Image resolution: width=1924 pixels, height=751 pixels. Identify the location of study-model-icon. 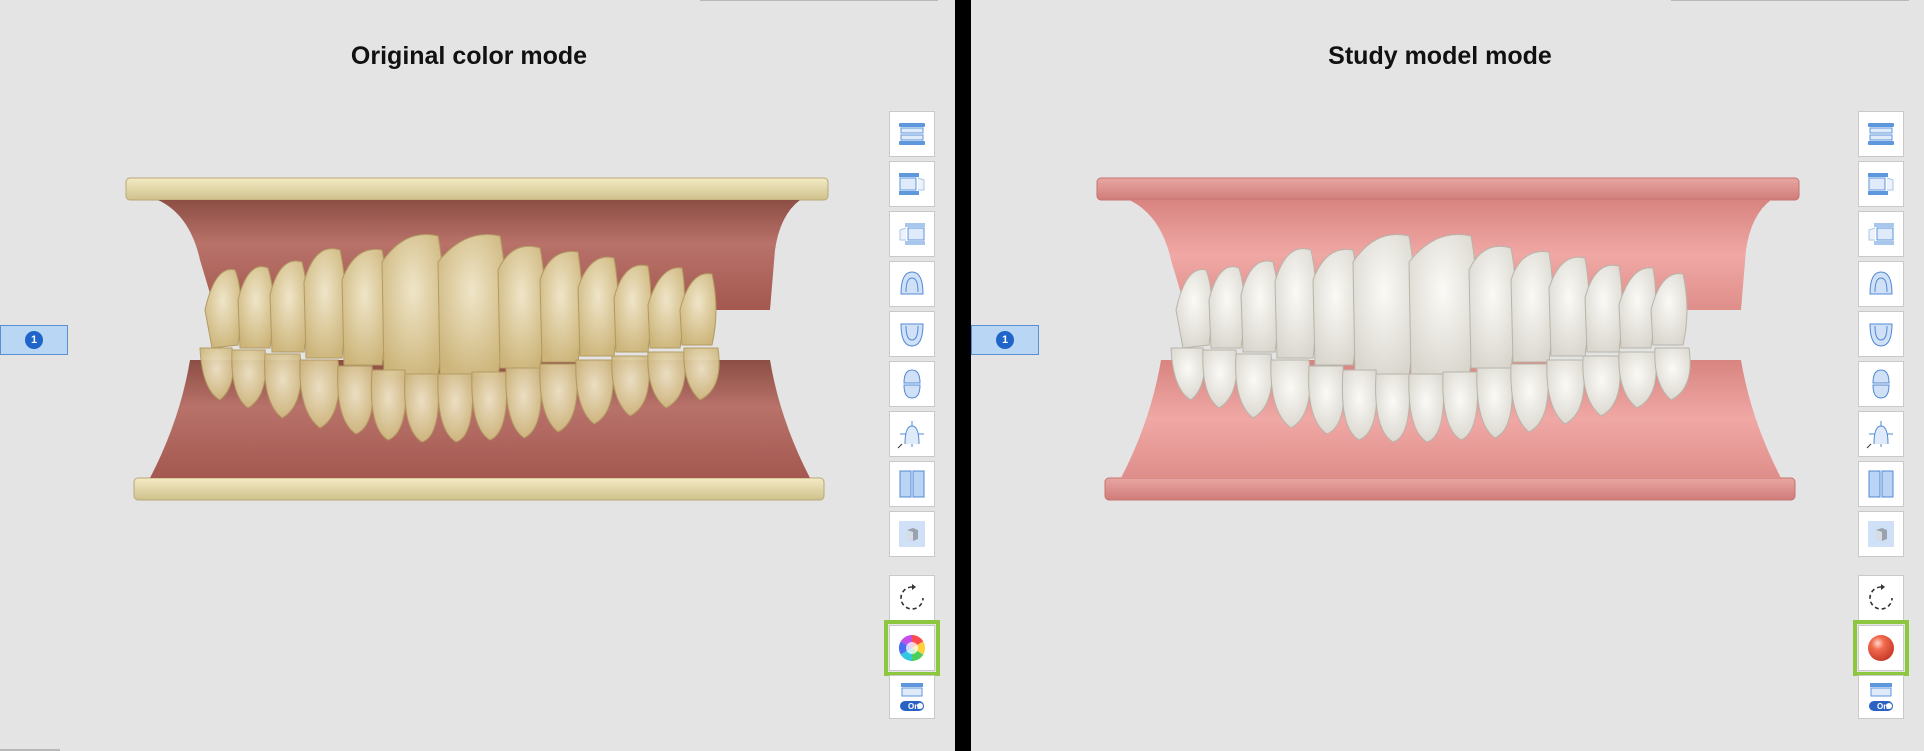
(1881, 648).